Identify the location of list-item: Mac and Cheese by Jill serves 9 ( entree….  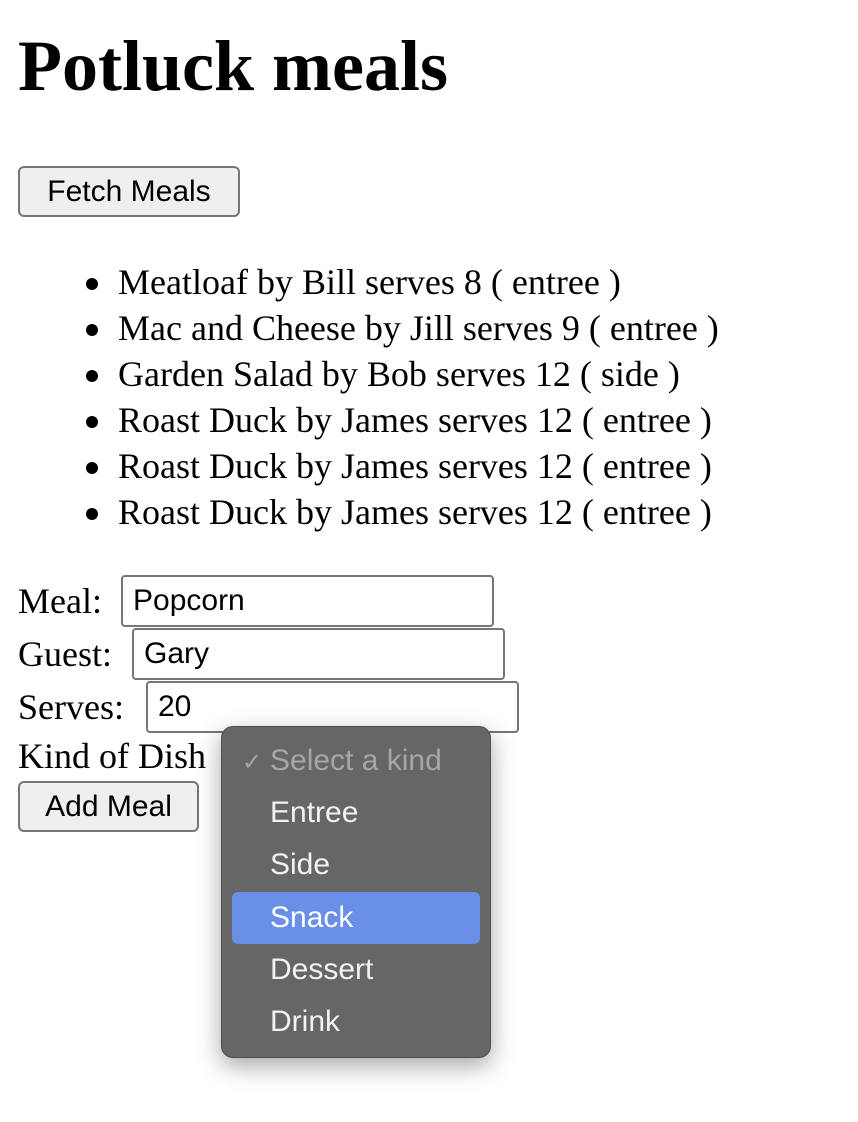
(402, 328).